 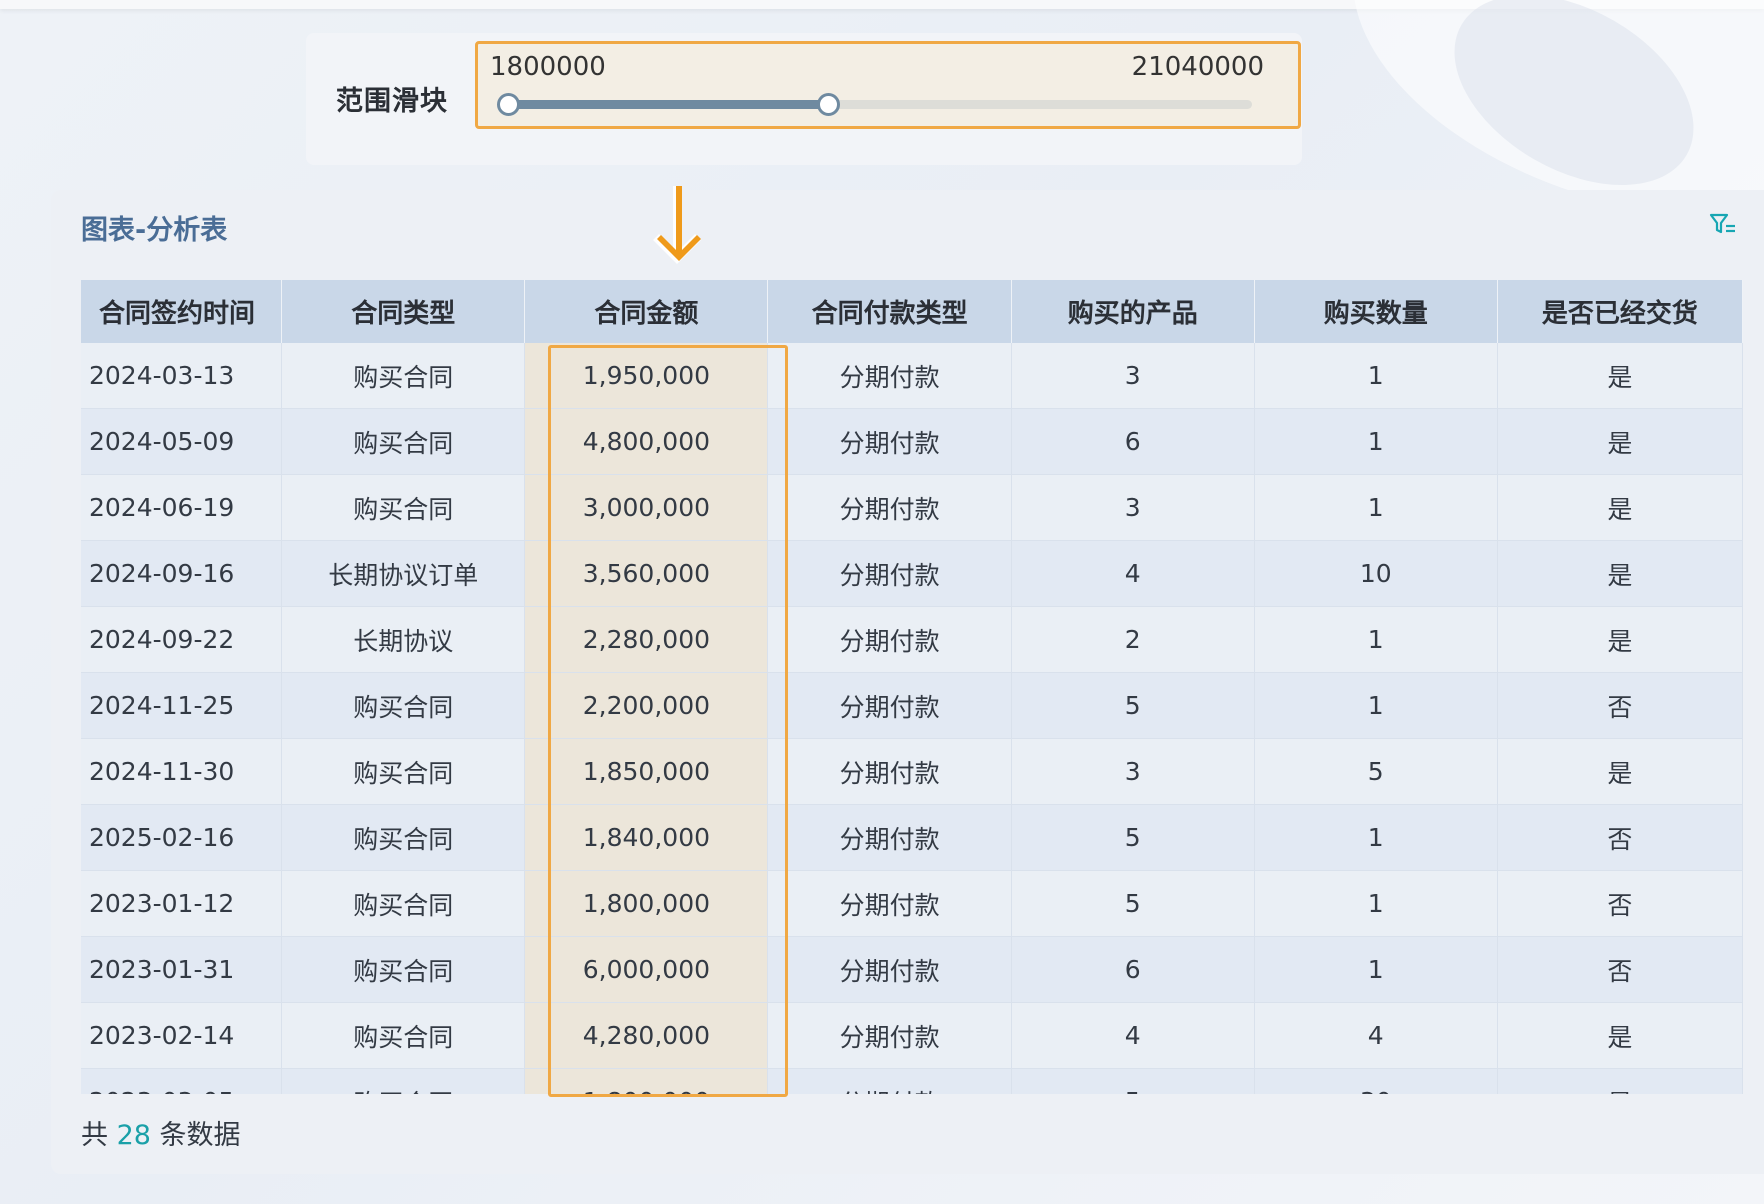 What do you see at coordinates (1133, 771) in the screenshot?
I see `table-cell: 3` at bounding box center [1133, 771].